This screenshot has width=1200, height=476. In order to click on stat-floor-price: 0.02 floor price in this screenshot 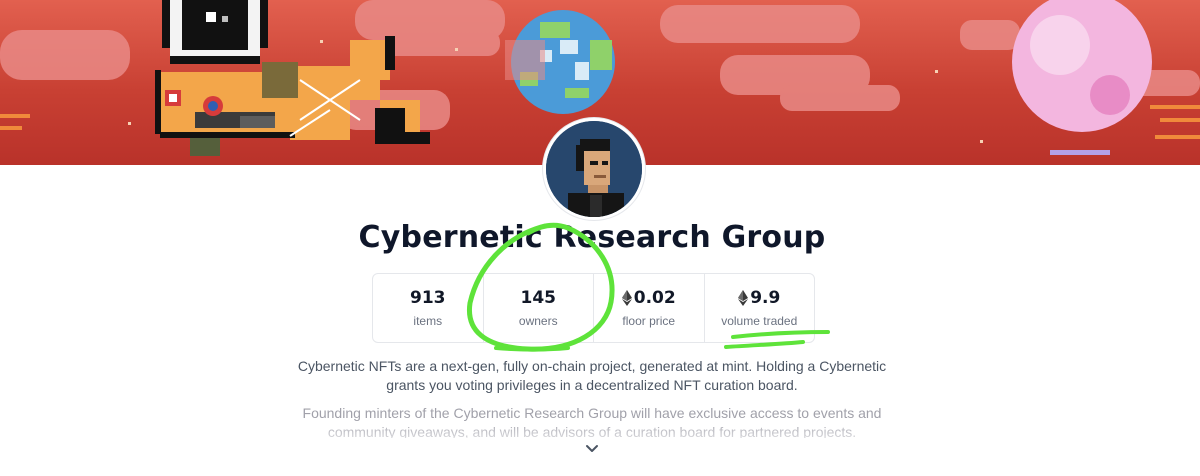, I will do `click(649, 308)`.